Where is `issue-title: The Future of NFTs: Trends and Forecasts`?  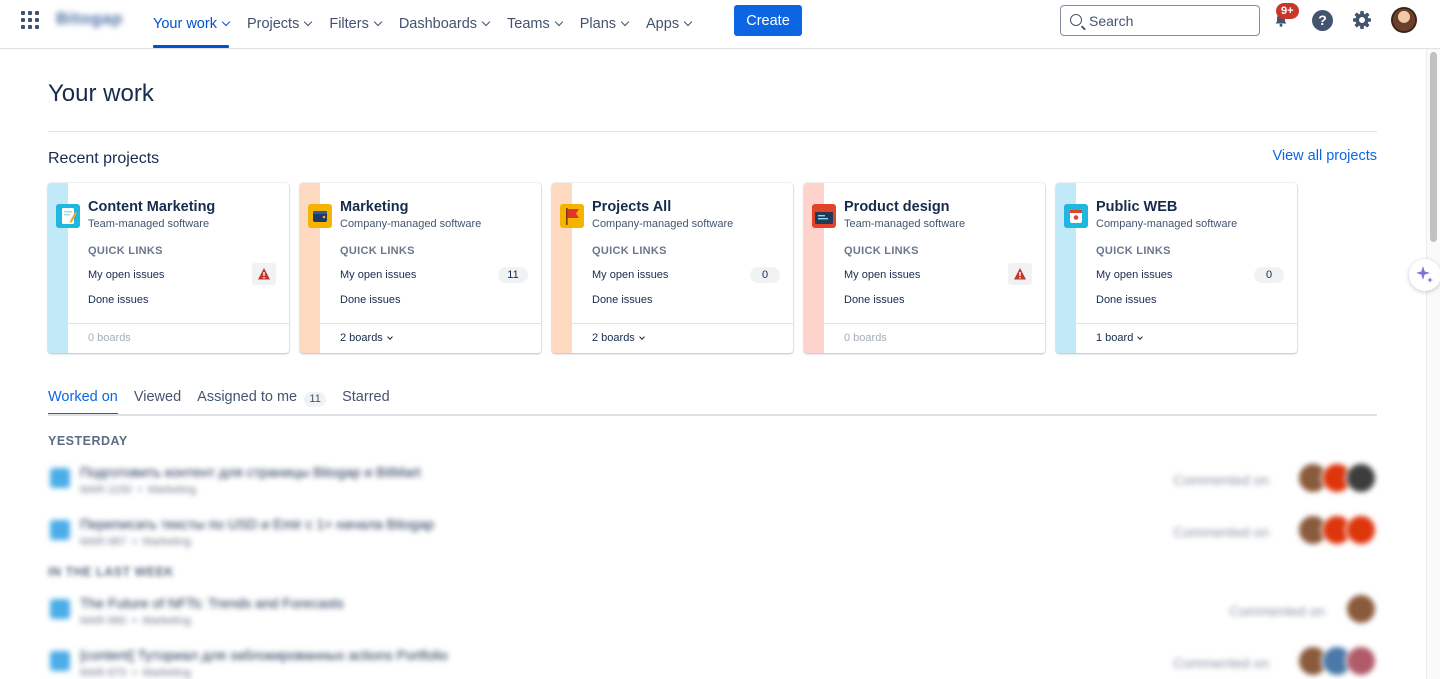 issue-title: The Future of NFTs: Trends and Forecasts is located at coordinates (212, 603).